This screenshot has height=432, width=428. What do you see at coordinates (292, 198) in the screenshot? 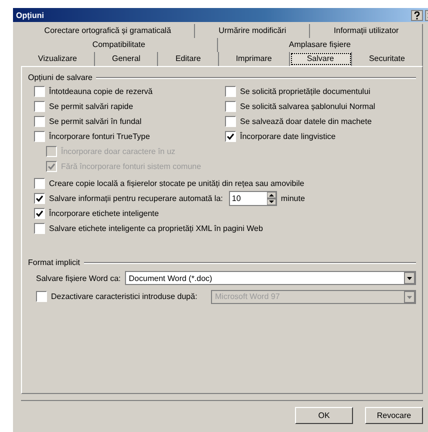
I see `unit-label: minute` at bounding box center [292, 198].